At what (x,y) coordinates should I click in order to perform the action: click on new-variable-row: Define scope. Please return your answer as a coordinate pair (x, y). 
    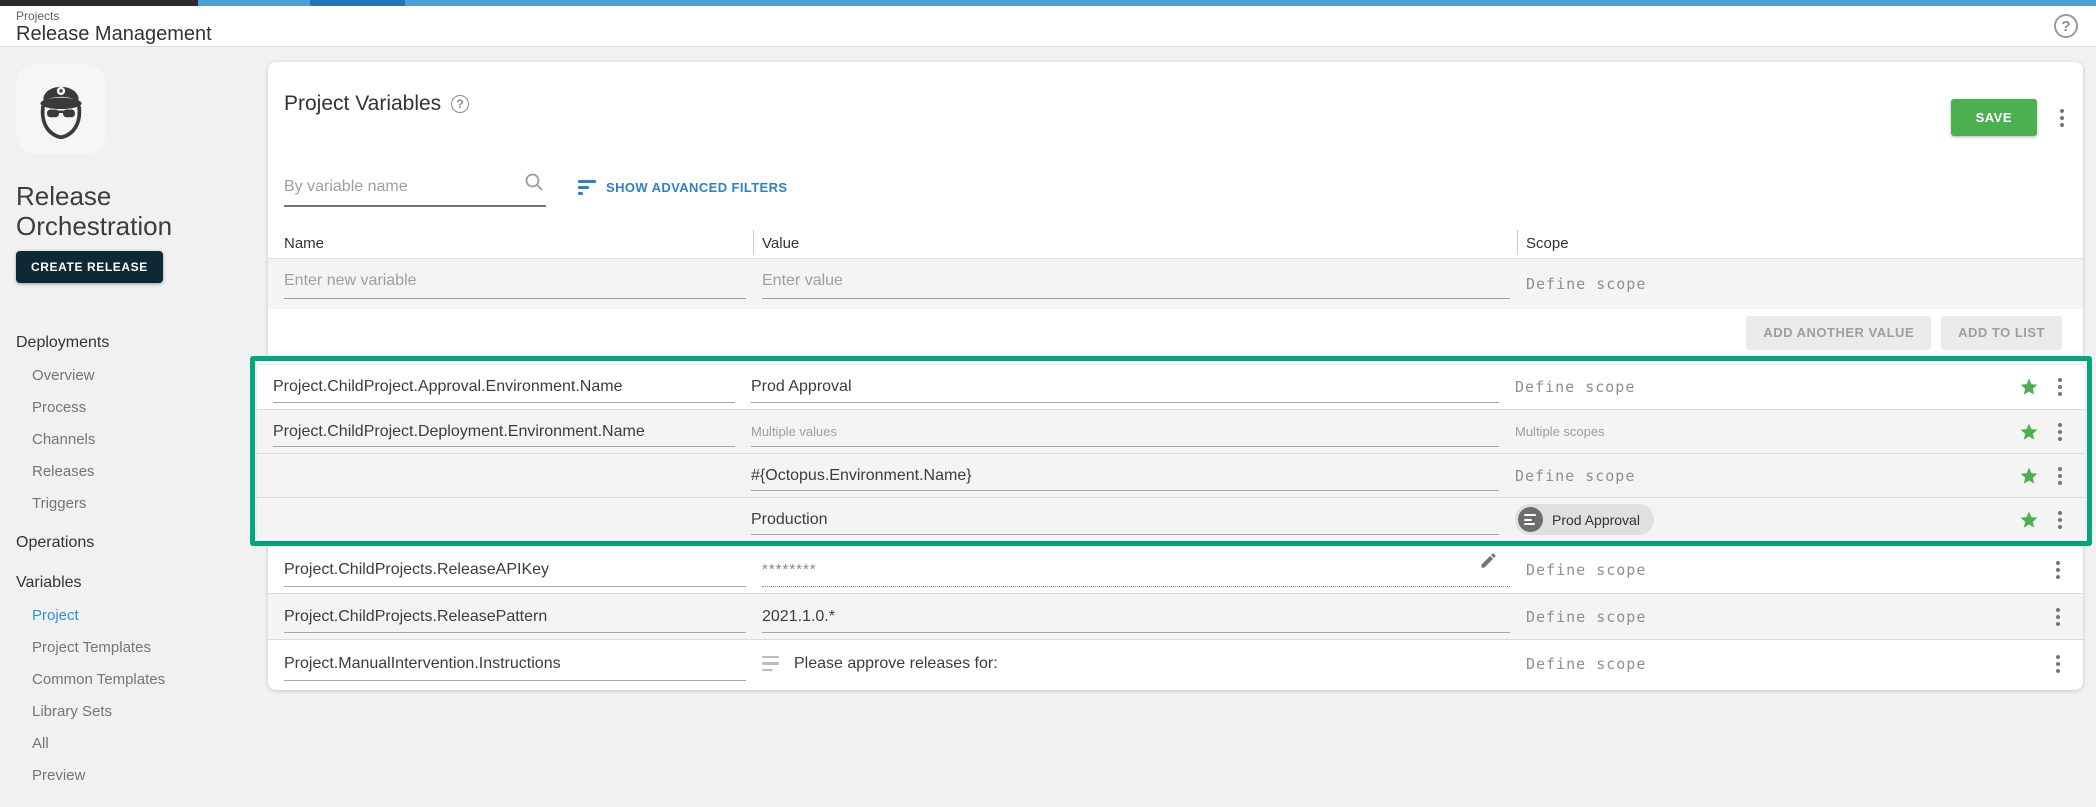
    Looking at the image, I should click on (1175, 284).